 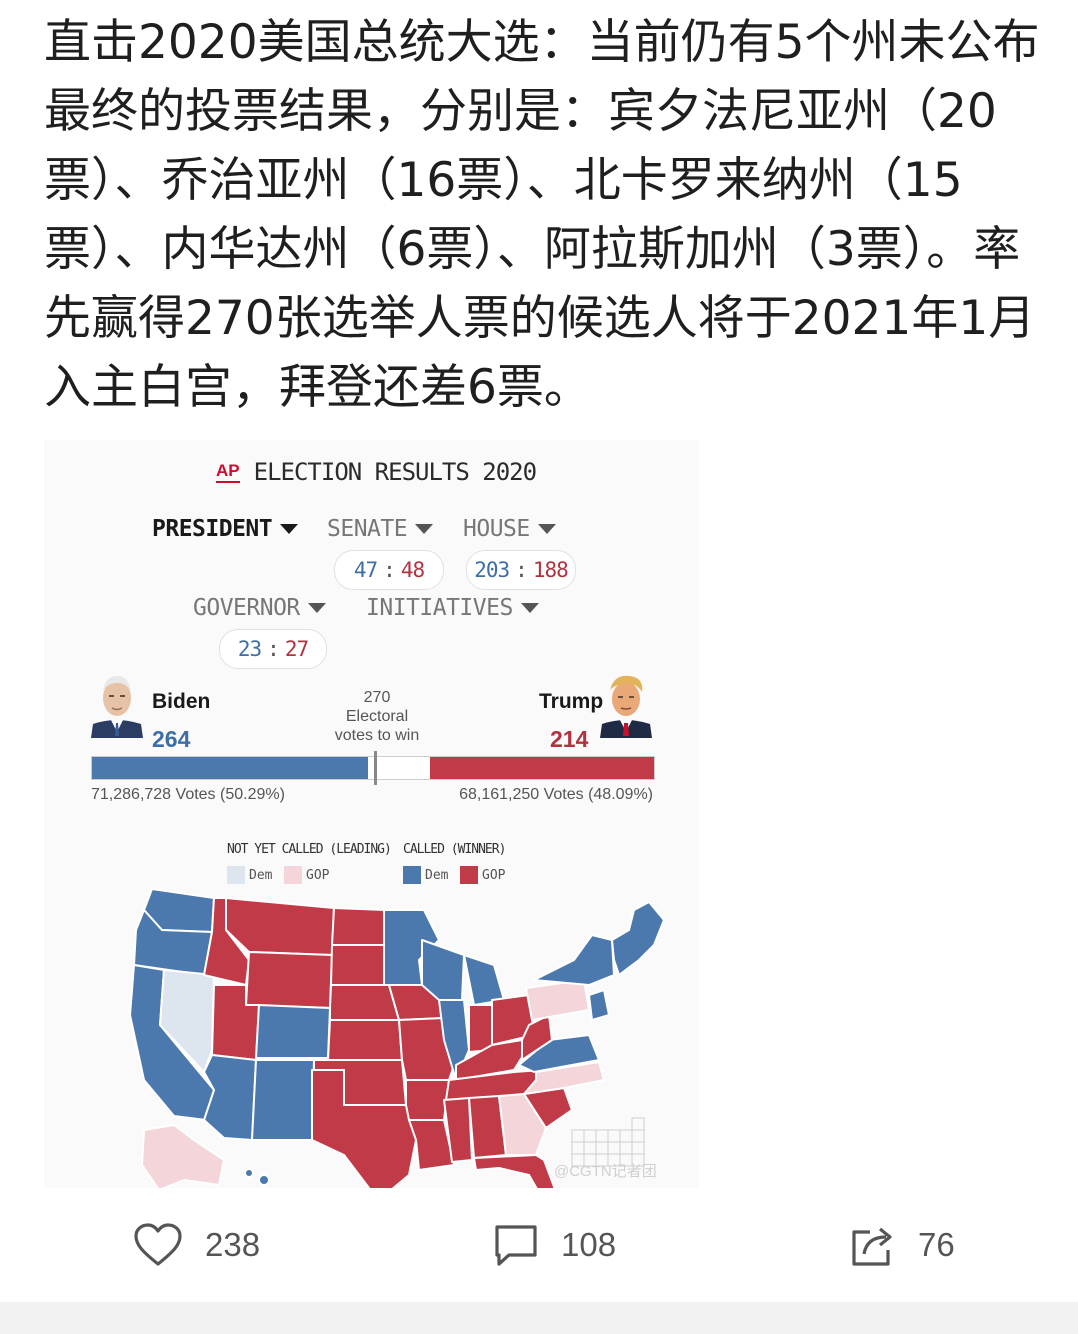 I want to click on threshold-line1: Electoral, so click(x=377, y=716).